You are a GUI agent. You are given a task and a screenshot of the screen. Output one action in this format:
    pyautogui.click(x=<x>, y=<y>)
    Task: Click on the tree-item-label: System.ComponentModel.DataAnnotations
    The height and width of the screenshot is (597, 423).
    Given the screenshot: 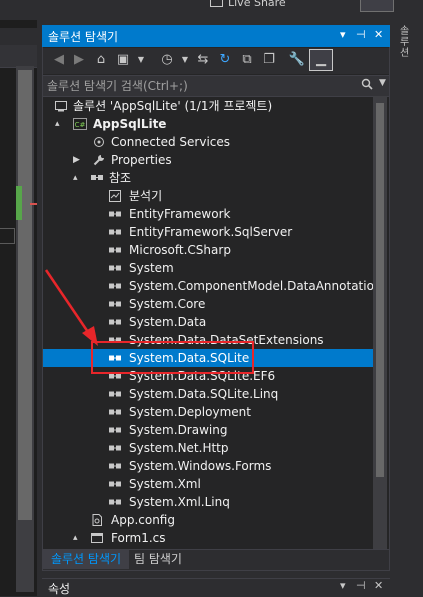 What is the action you would take?
    pyautogui.click(x=251, y=286)
    